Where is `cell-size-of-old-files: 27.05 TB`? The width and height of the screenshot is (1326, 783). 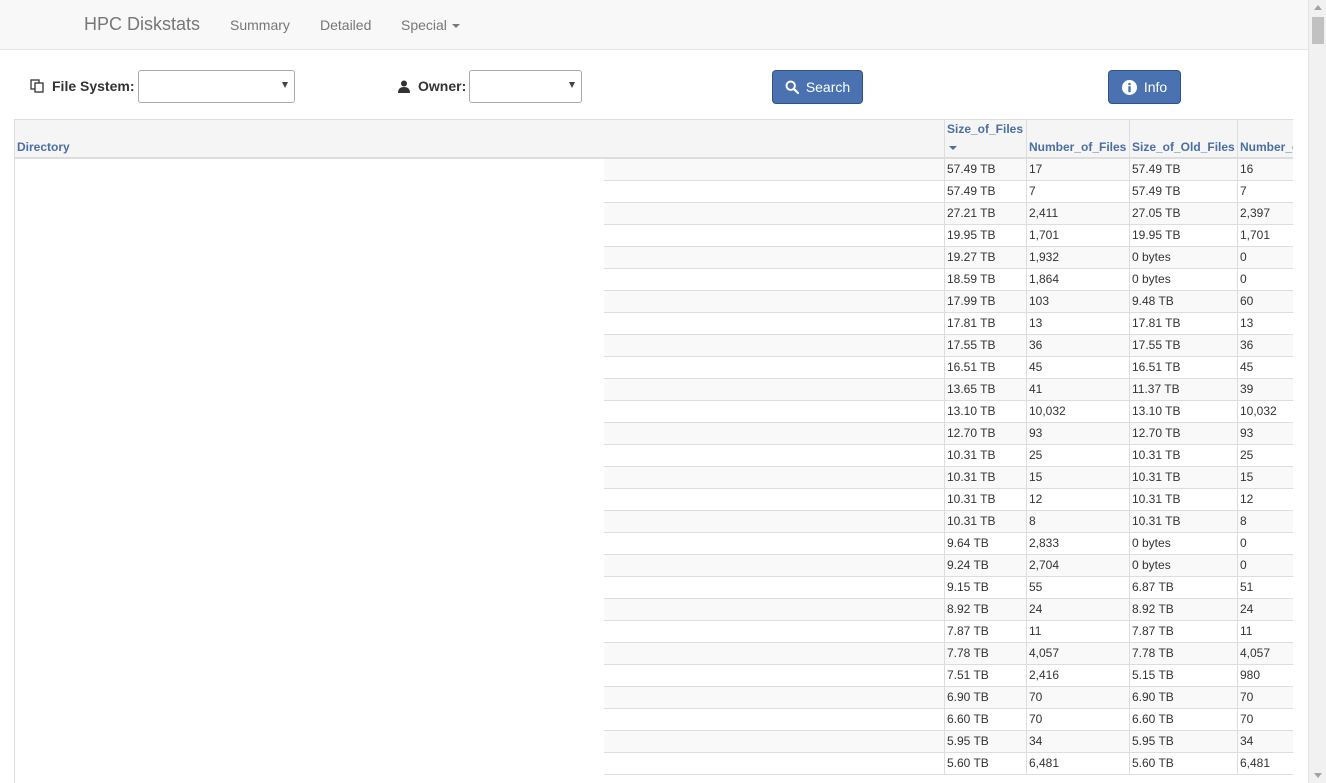 cell-size-of-old-files: 27.05 TB is located at coordinates (1184, 213).